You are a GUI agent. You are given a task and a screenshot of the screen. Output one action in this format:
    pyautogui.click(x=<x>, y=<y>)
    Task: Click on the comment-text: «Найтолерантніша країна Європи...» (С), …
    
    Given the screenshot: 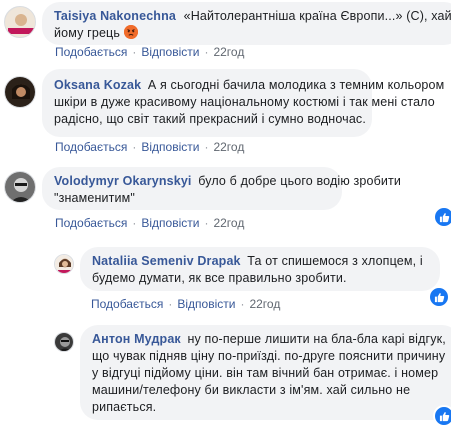 What is the action you would take?
    pyautogui.click(x=317, y=16)
    